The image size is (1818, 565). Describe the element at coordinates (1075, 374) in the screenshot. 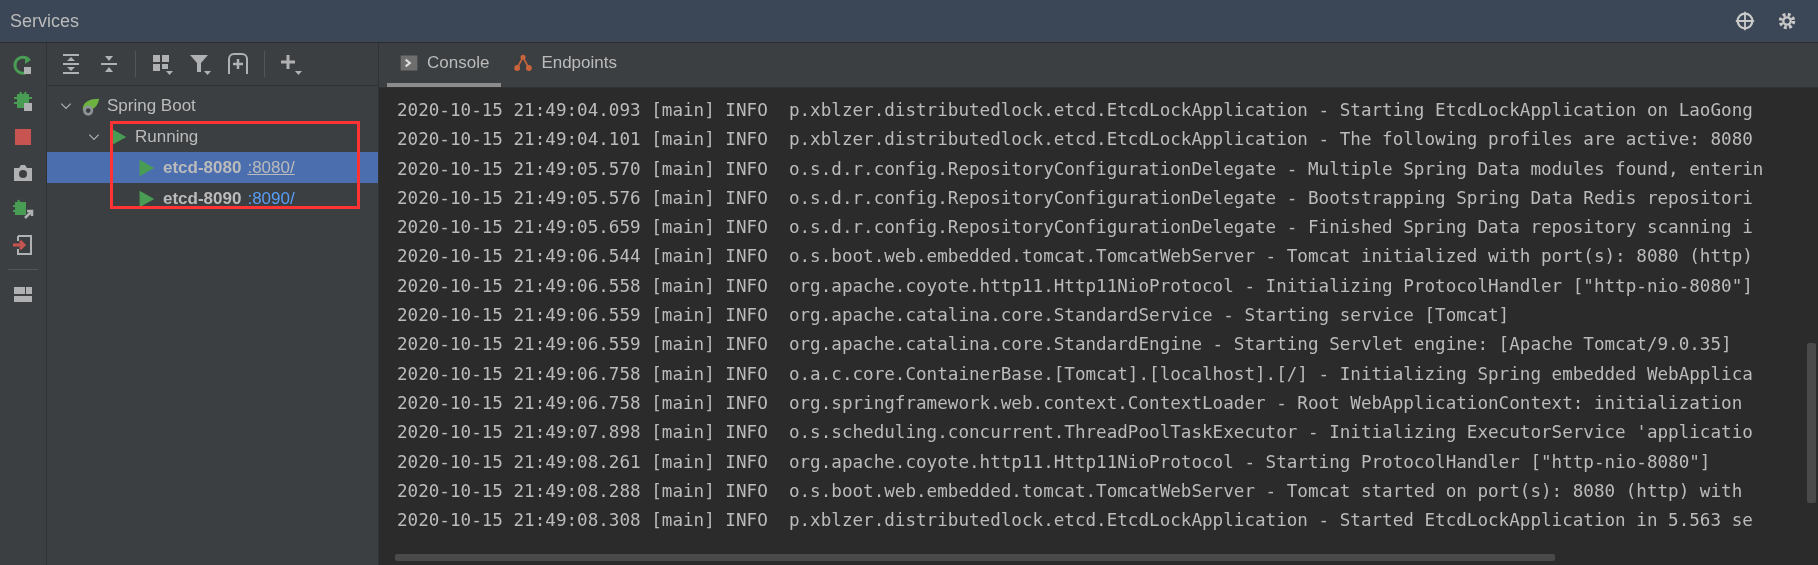

I see `log-line: 2020-10-15 21:49:06.758 [main] INFO o.a.c.core.ContainerBase.[Tomcat].[localhost].[/] - Initializing Spring embedded WebApplica` at that location.